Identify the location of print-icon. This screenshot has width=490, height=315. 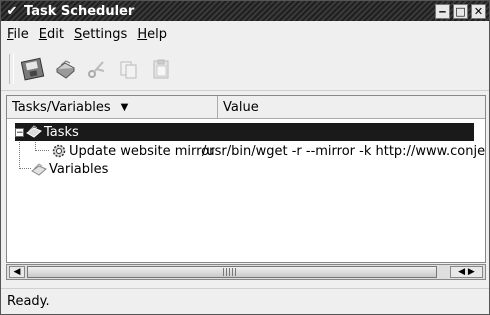
(65, 69).